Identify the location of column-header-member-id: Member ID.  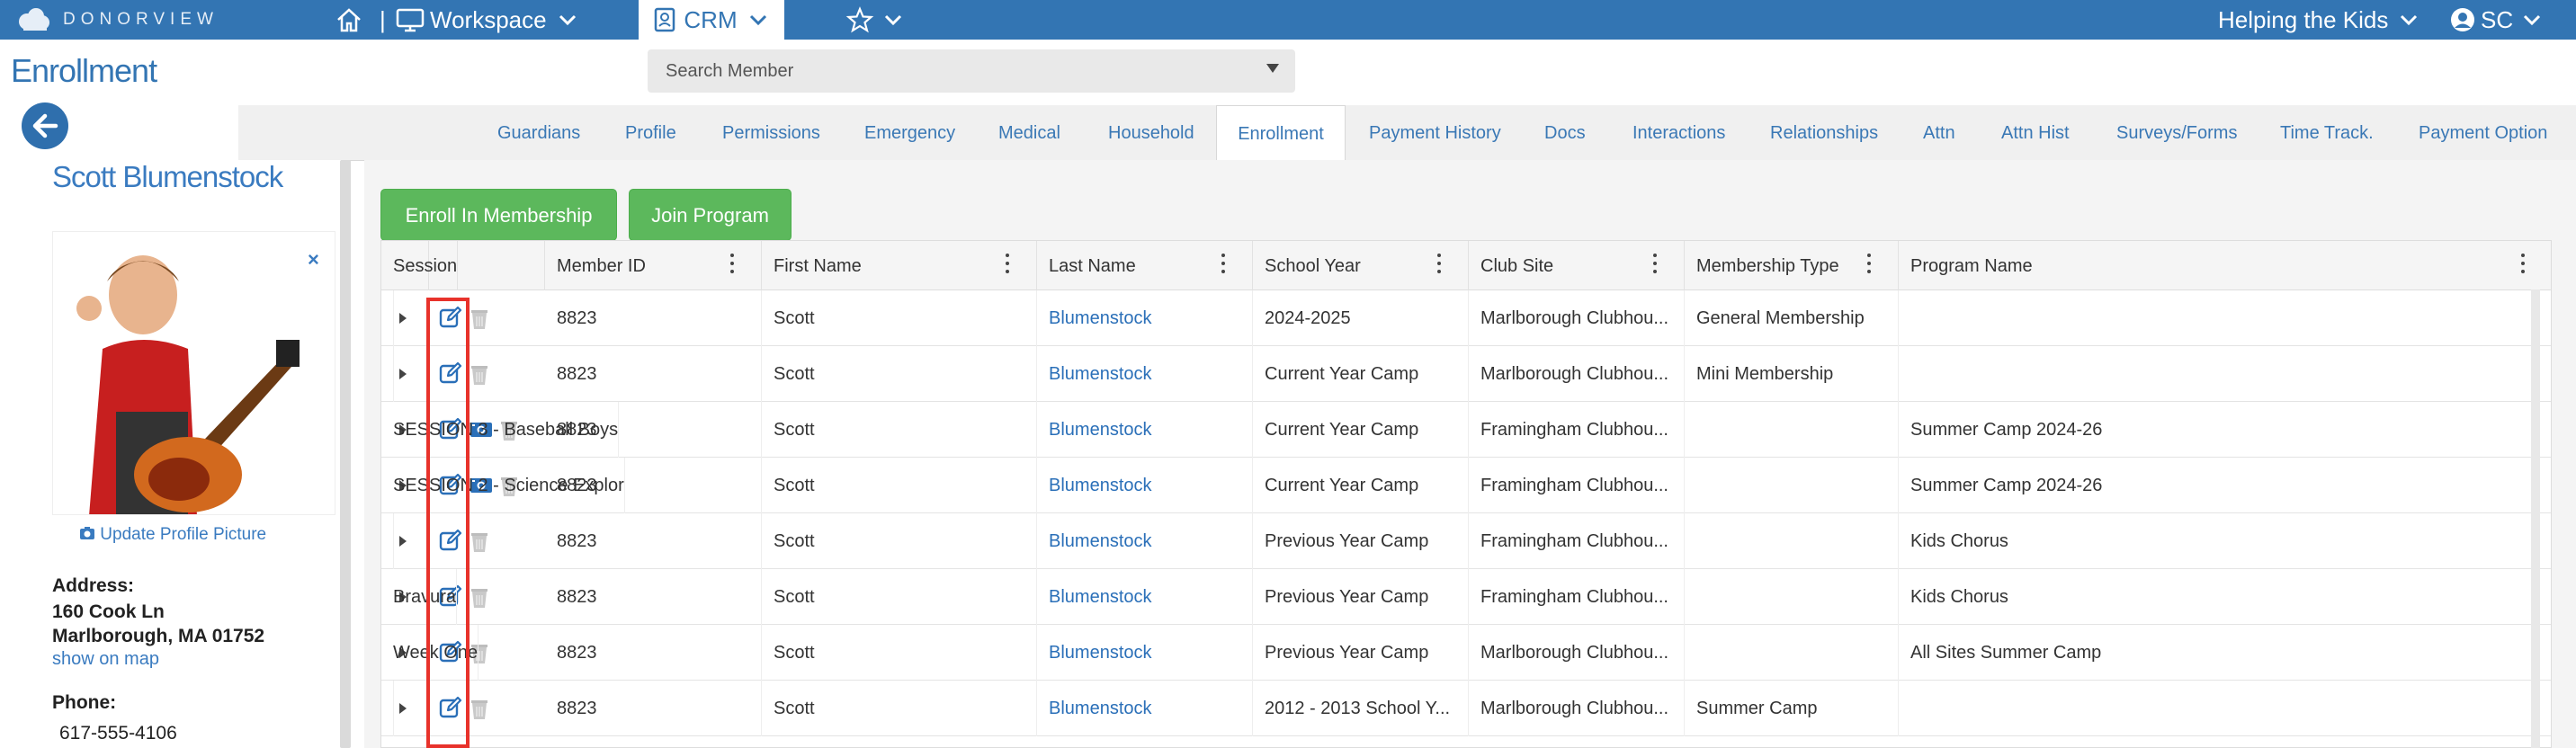
(653, 265).